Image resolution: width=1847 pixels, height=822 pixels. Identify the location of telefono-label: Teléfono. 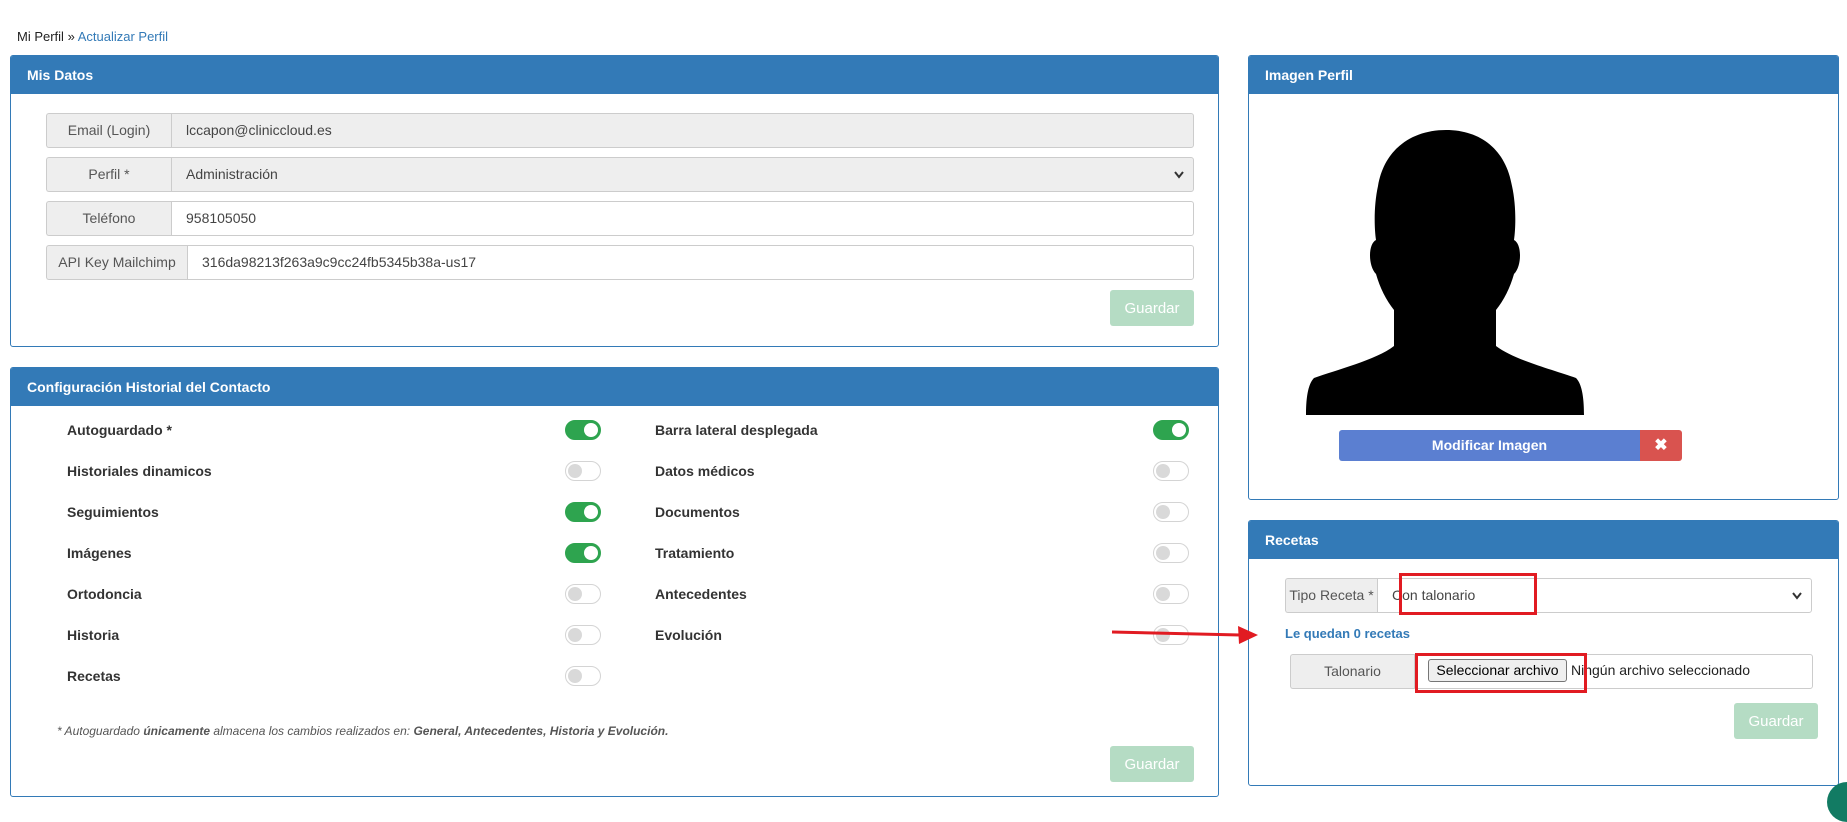
(108, 218).